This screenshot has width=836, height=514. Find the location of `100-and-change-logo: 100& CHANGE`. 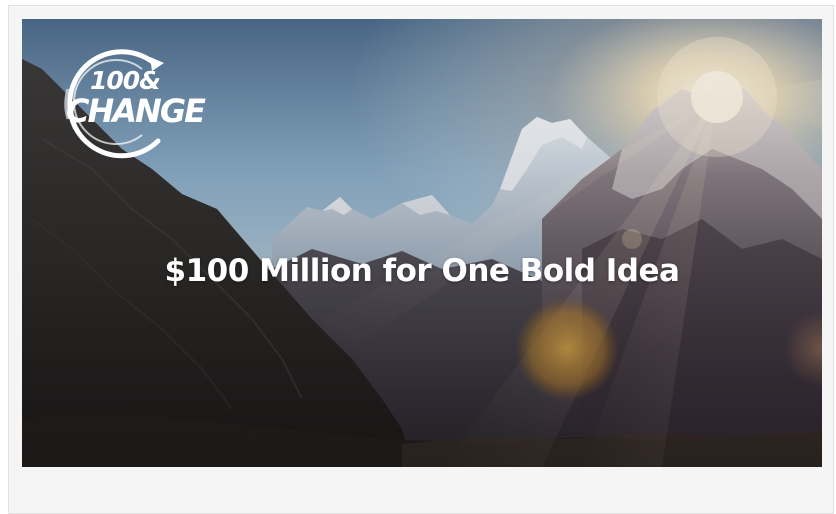

100-and-change-logo: 100& CHANGE is located at coordinates (135, 105).